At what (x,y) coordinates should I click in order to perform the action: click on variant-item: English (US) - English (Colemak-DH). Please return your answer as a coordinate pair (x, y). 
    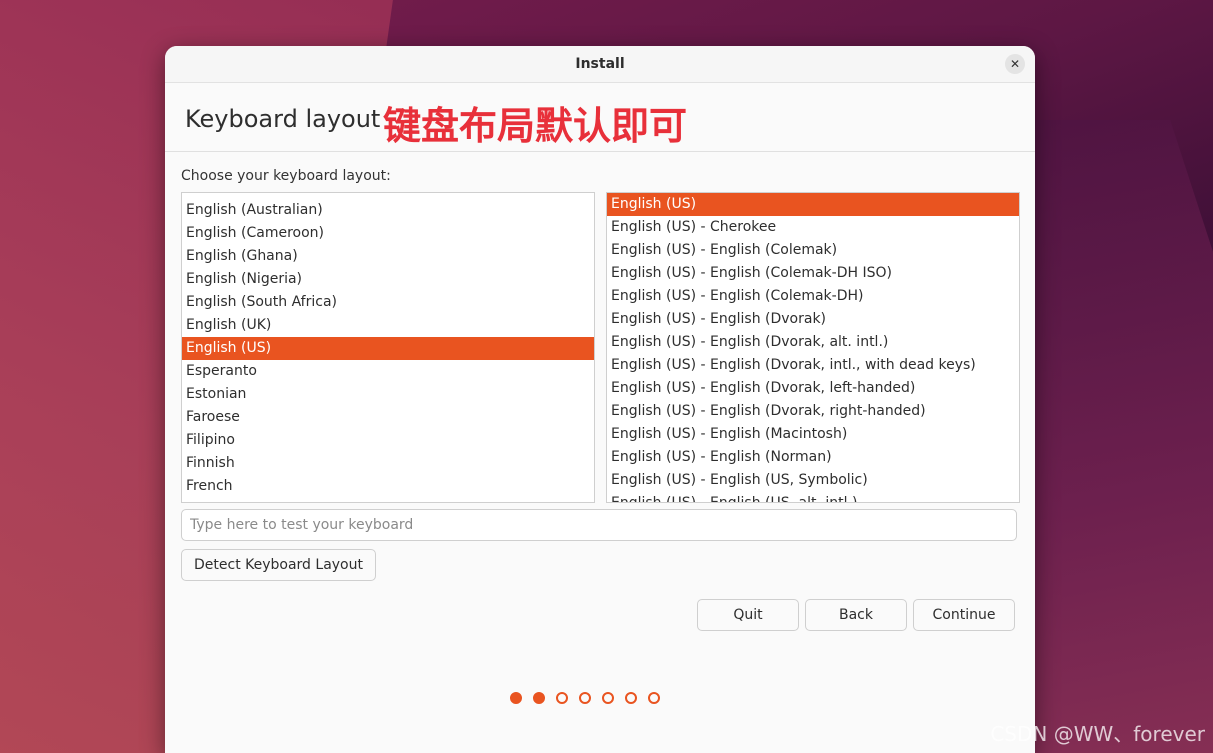
    Looking at the image, I should click on (813, 296).